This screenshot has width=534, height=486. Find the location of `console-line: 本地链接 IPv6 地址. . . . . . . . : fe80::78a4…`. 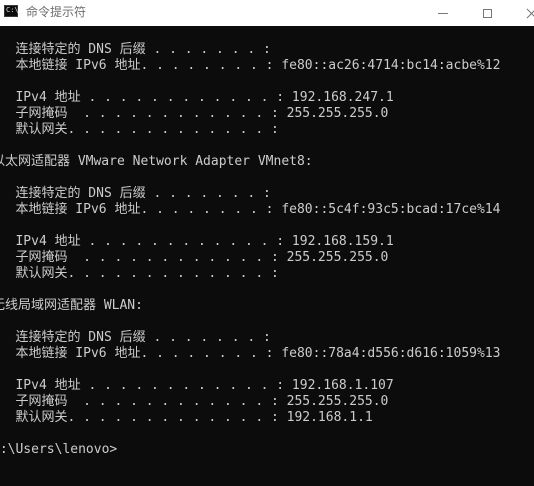

console-line: 本地链接 IPv6 地址. . . . . . . . : fe80::78a4… is located at coordinates (250, 353).